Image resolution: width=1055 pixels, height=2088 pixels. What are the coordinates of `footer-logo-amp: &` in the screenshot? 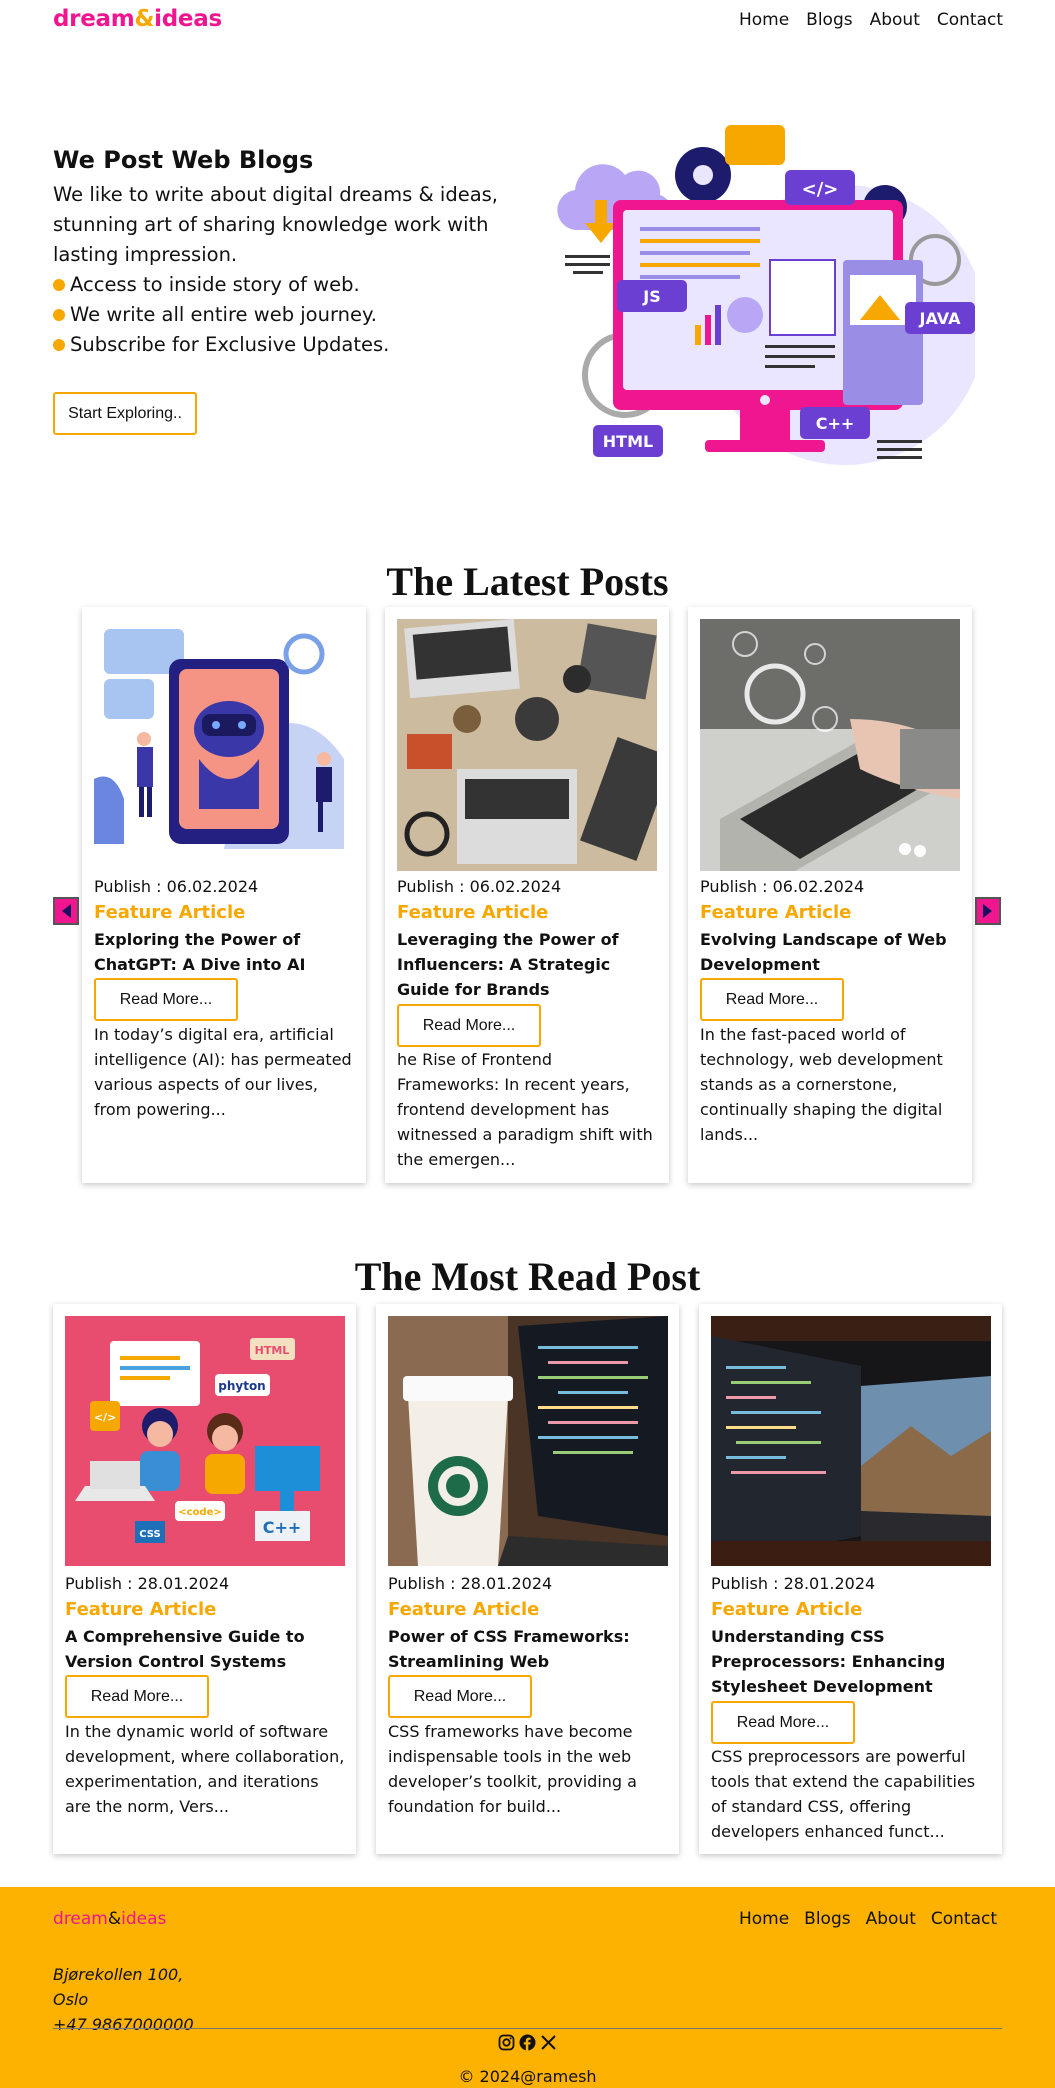 It's located at (114, 1919).